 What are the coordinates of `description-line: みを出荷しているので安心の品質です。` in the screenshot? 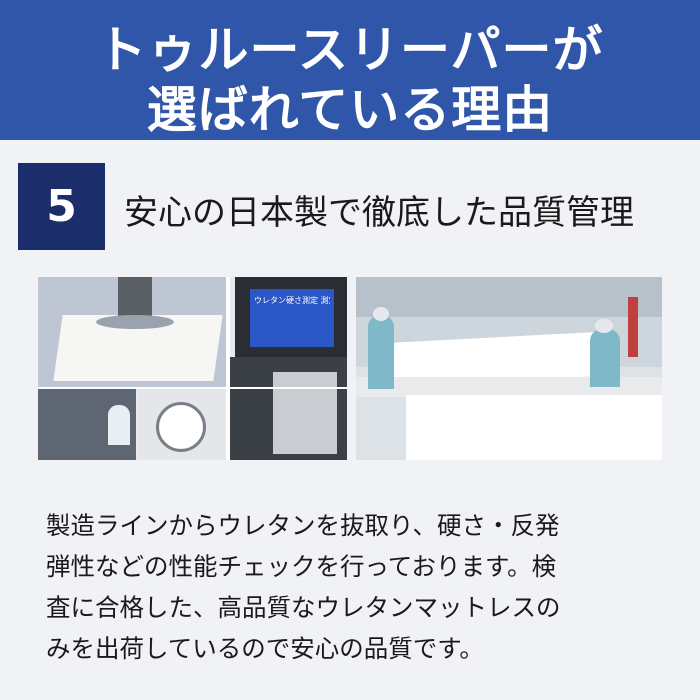 It's located at (265, 648).